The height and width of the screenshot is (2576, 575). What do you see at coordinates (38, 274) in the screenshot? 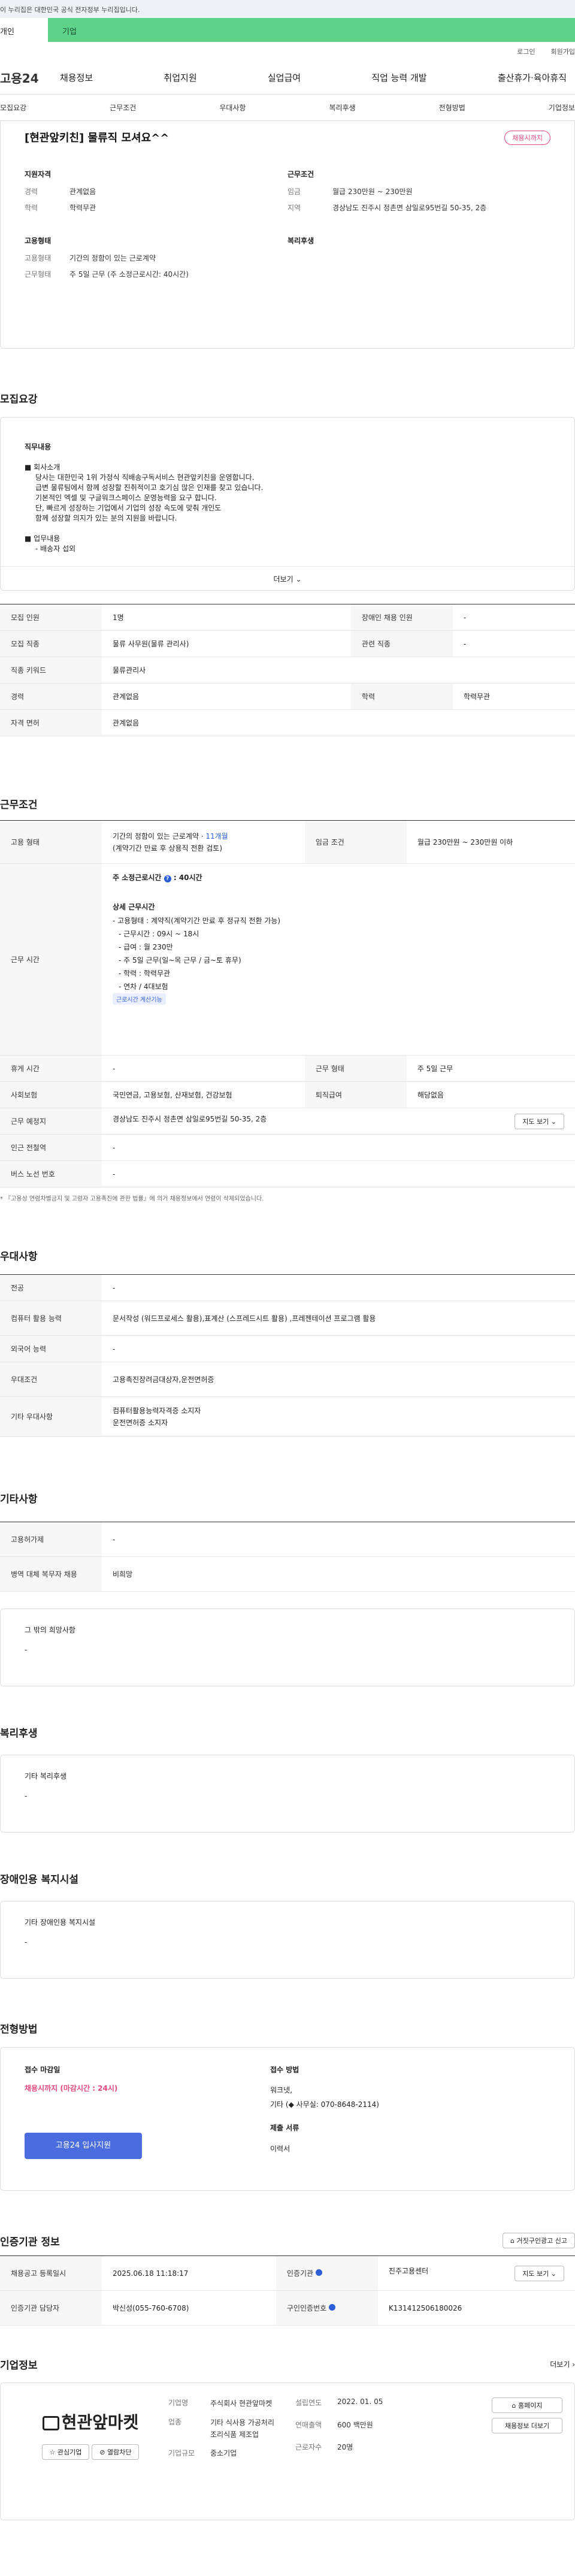
I see `summary-key: 근무형태` at bounding box center [38, 274].